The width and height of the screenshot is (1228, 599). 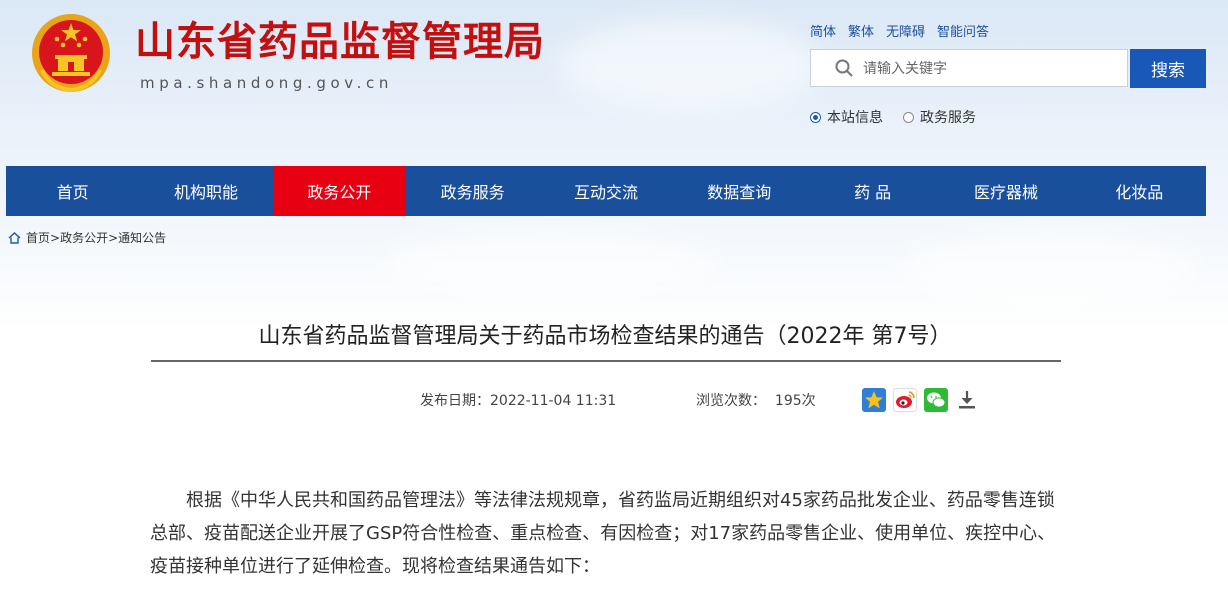 I want to click on home-icon, so click(x=14, y=237).